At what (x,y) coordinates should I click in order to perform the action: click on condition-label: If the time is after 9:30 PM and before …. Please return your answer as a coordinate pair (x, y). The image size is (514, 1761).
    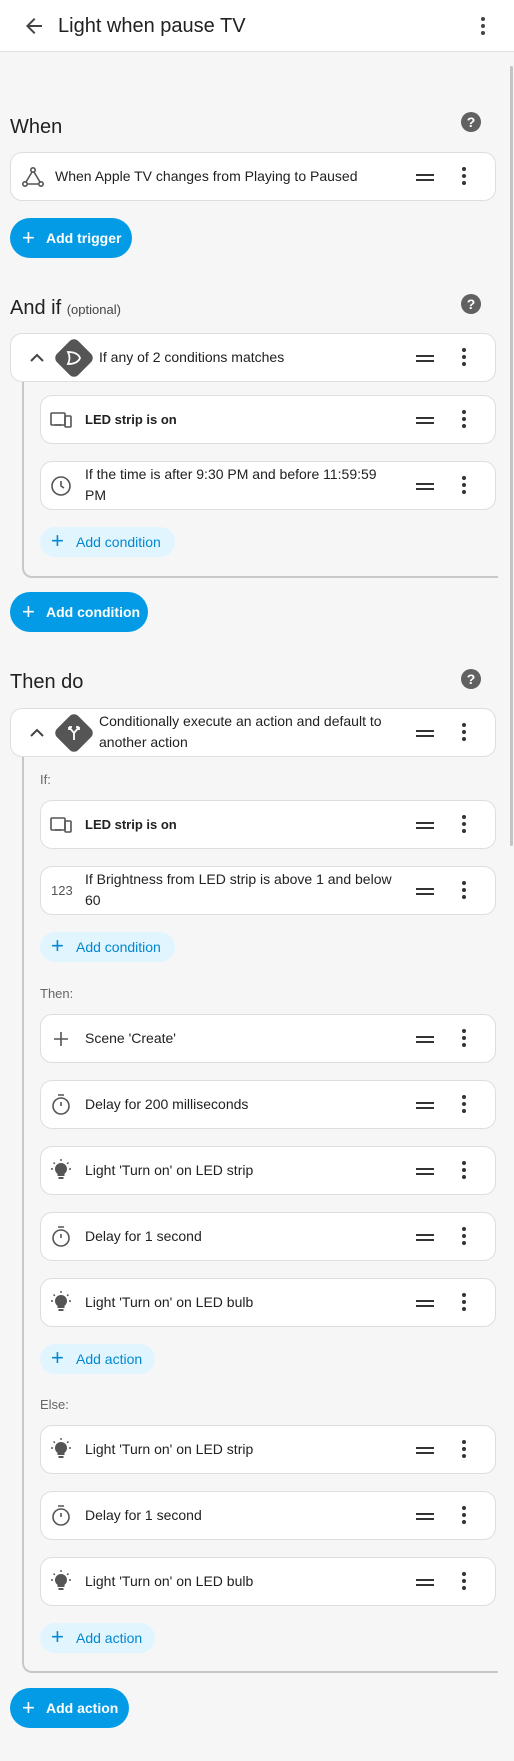
    Looking at the image, I should click on (231, 484).